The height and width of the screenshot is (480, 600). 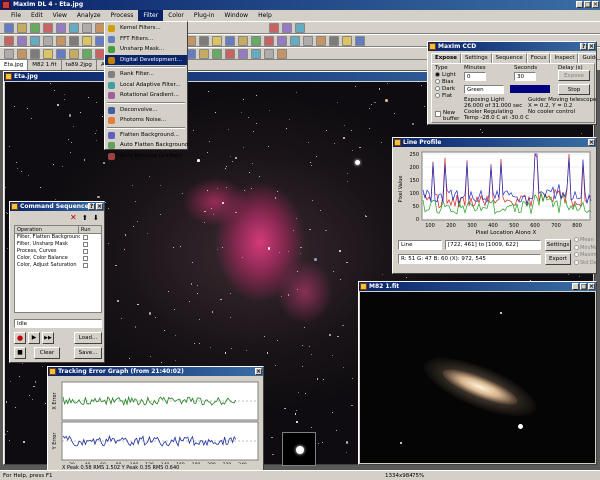 What do you see at coordinates (58, 244) in the screenshot?
I see `command-row: Filter, Unsharp Mask` at bounding box center [58, 244].